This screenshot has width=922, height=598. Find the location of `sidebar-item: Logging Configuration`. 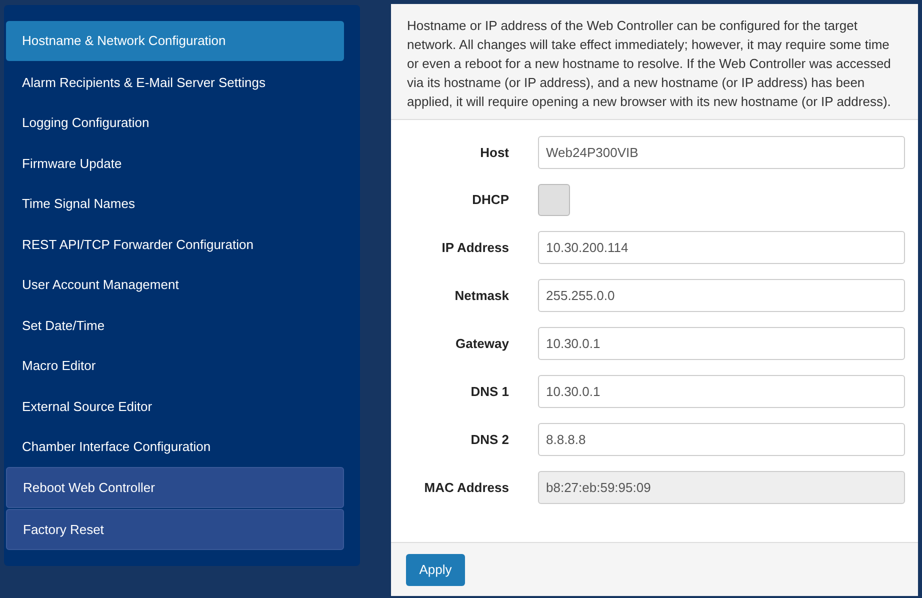

sidebar-item: Logging Configuration is located at coordinates (175, 122).